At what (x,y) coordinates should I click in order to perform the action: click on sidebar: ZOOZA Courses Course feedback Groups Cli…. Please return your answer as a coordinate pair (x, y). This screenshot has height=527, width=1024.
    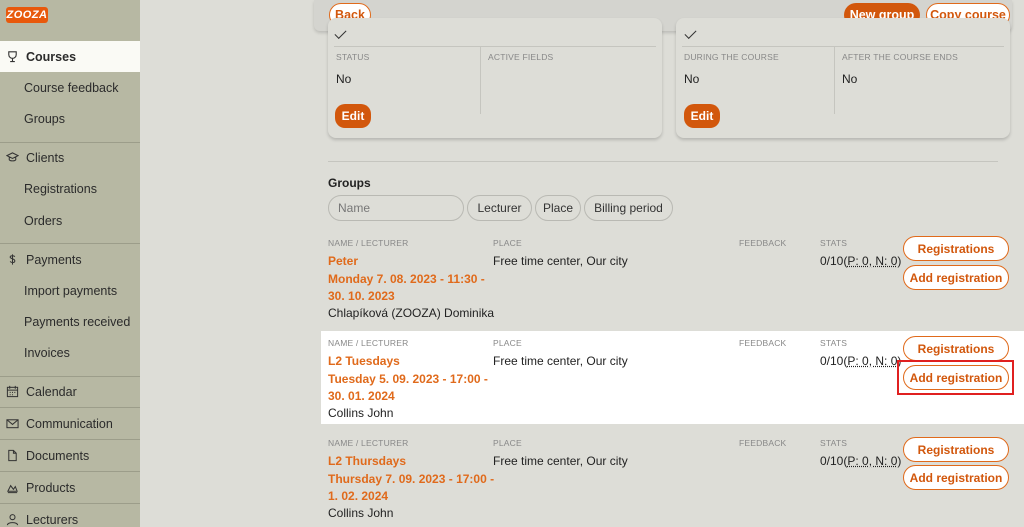
    Looking at the image, I should click on (70, 263).